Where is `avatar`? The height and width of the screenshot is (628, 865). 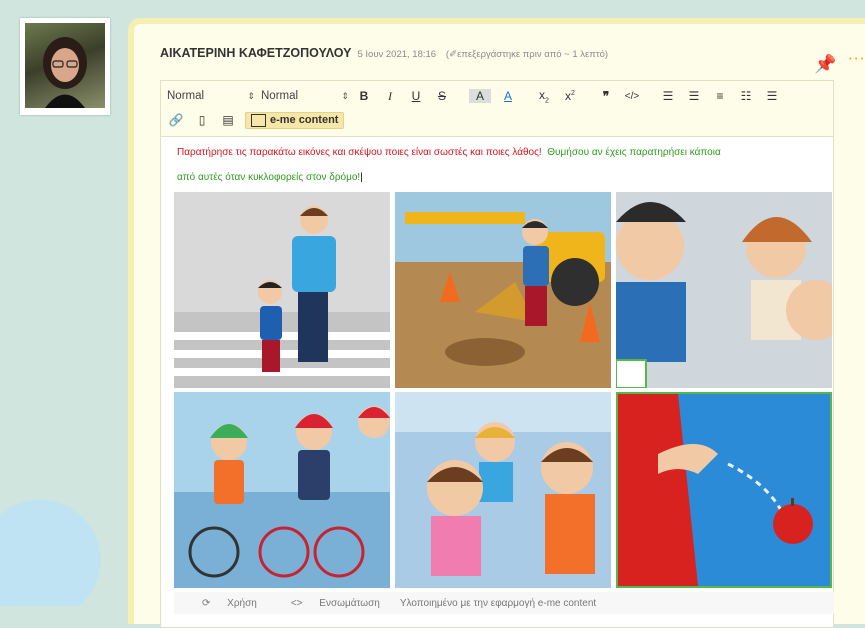
avatar is located at coordinates (65, 66).